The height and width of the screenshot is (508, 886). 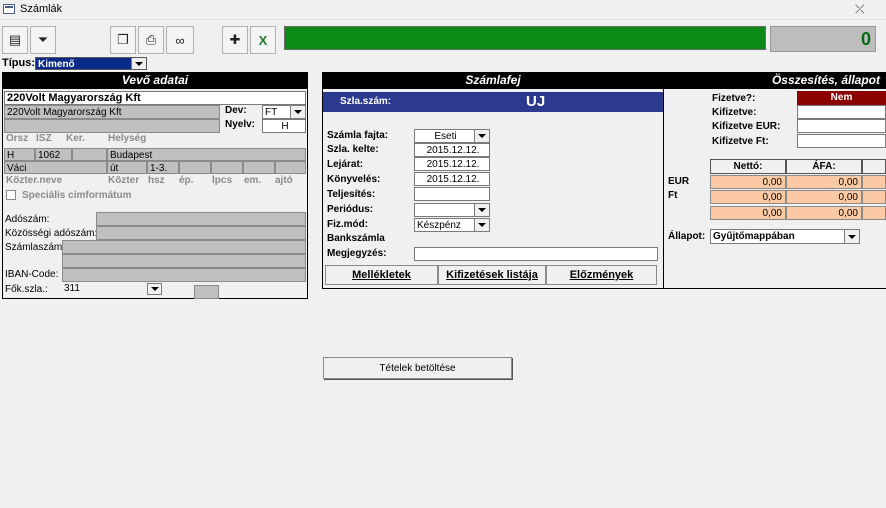 What do you see at coordinates (206, 154) in the screenshot?
I see `helyseg-field: Budapest` at bounding box center [206, 154].